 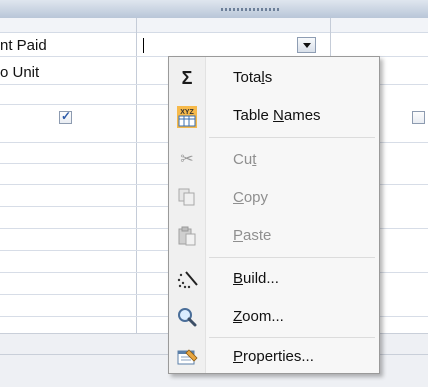 I want to click on splitter-grip-icon, so click(x=250, y=9).